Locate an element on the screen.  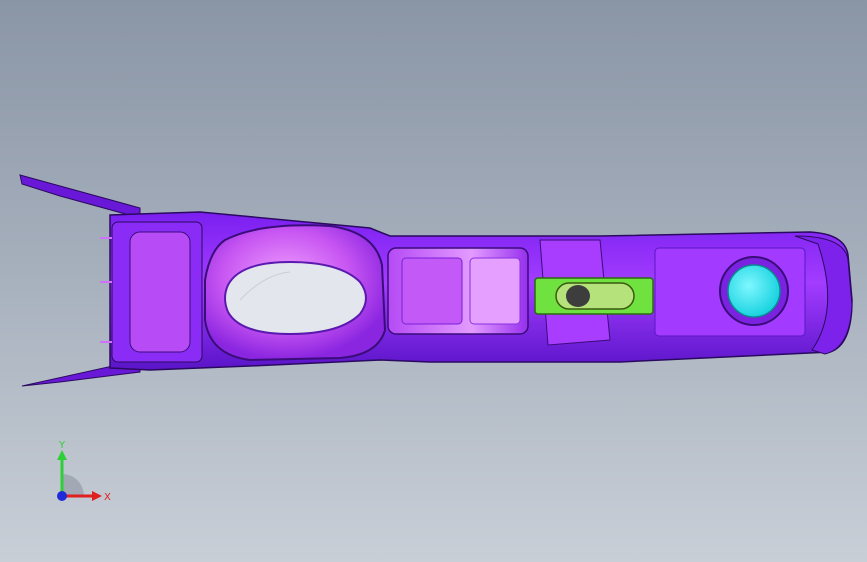
upper-flange is located at coordinates (80, 196).